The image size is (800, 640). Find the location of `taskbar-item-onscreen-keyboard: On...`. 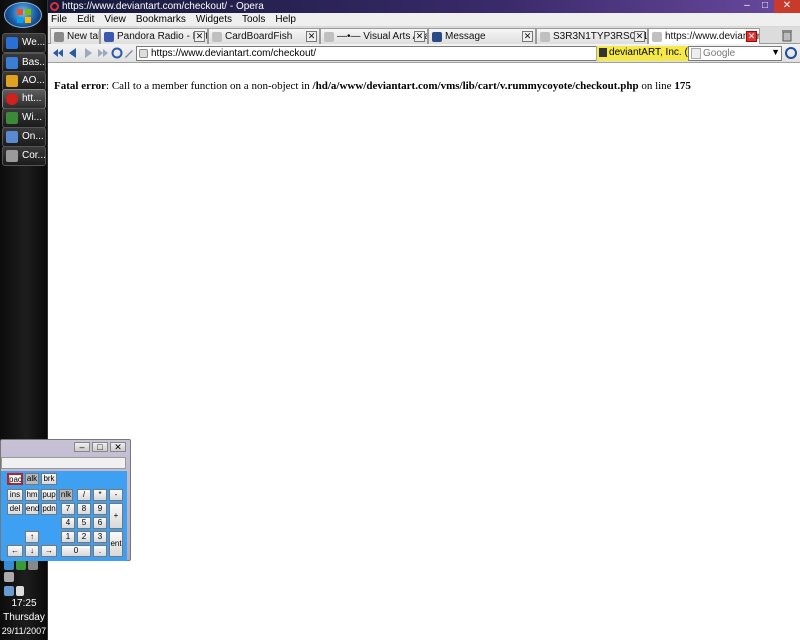

taskbar-item-onscreen-keyboard: On... is located at coordinates (24, 137).